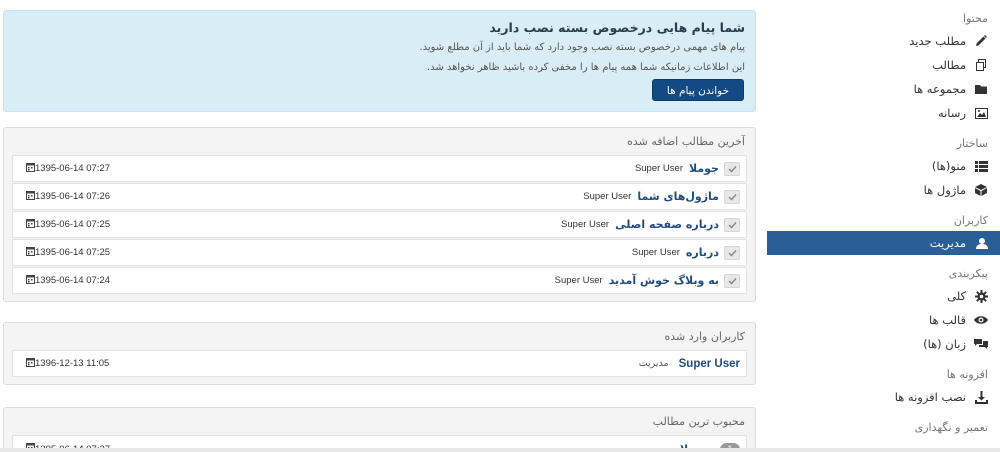 Image resolution: width=1000 pixels, height=452 pixels. Describe the element at coordinates (981, 190) in the screenshot. I see `cube-icon` at that location.